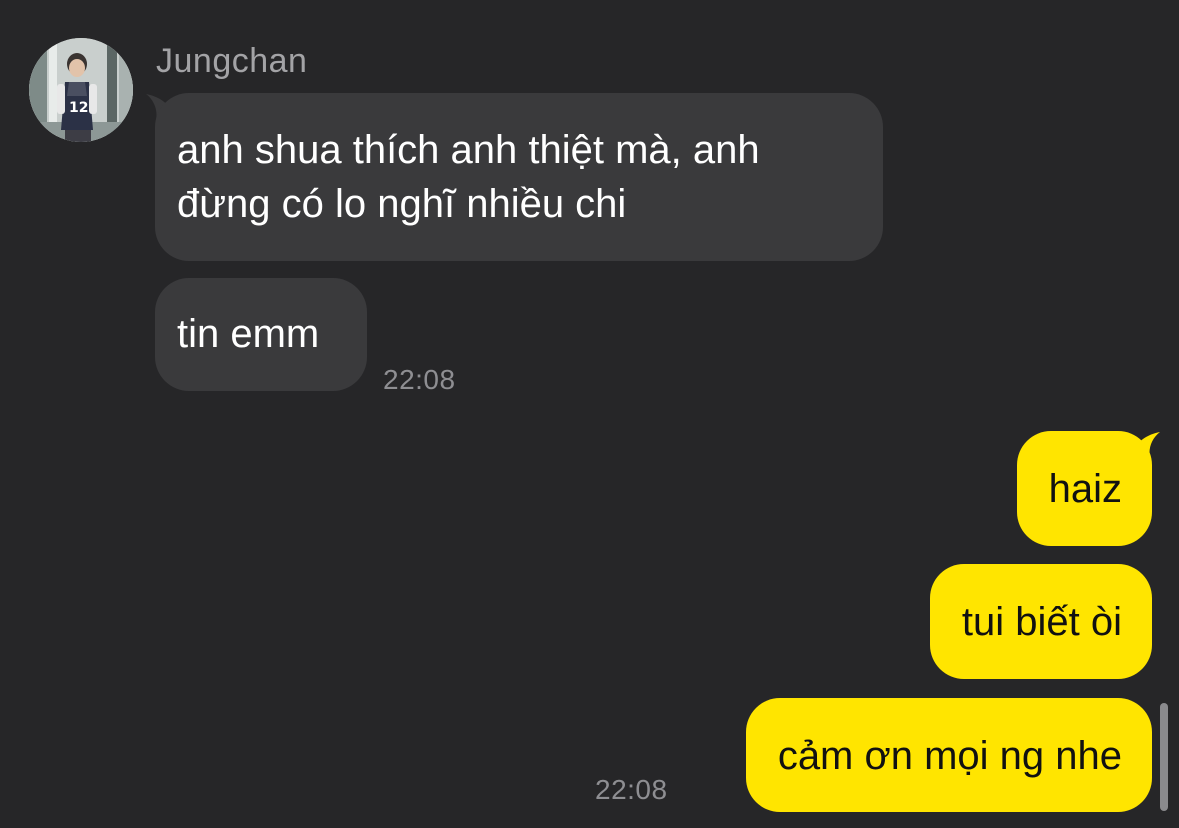  Describe the element at coordinates (232, 61) in the screenshot. I see `sender-name: Jungchan` at that location.